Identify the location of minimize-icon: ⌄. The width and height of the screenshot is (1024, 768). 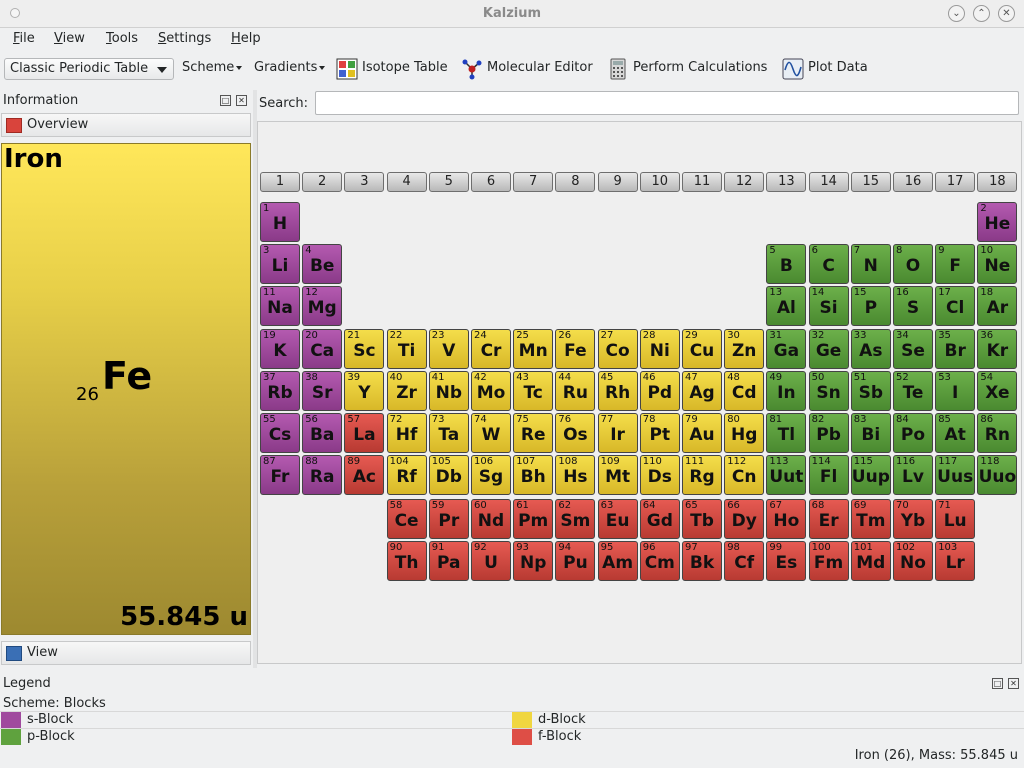
(956, 13).